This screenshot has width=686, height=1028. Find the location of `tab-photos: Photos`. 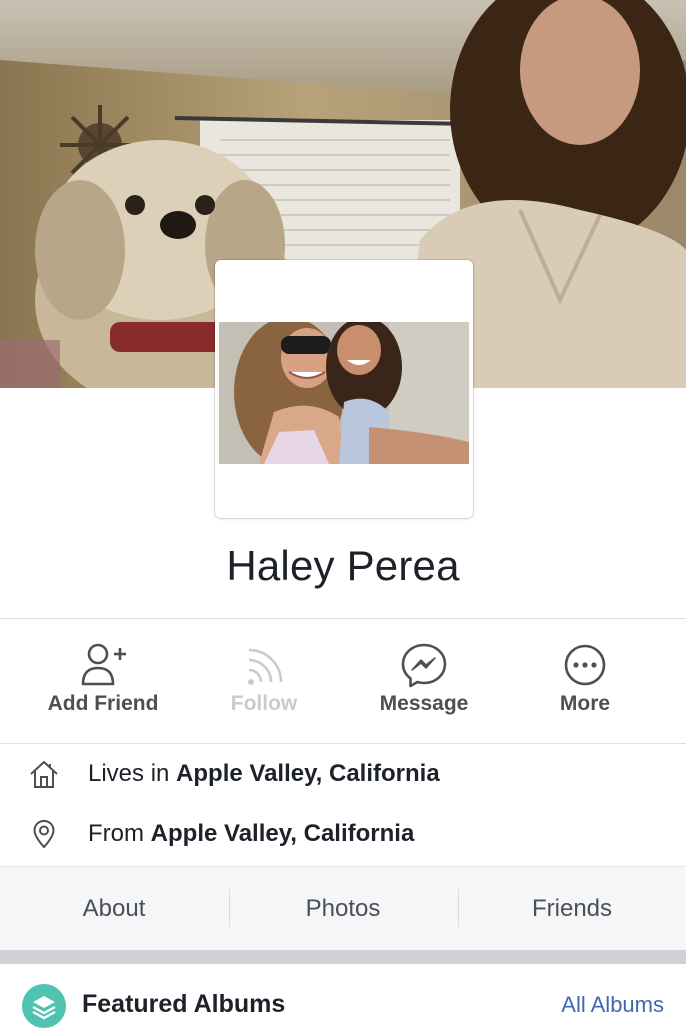

tab-photos: Photos is located at coordinates (343, 909).